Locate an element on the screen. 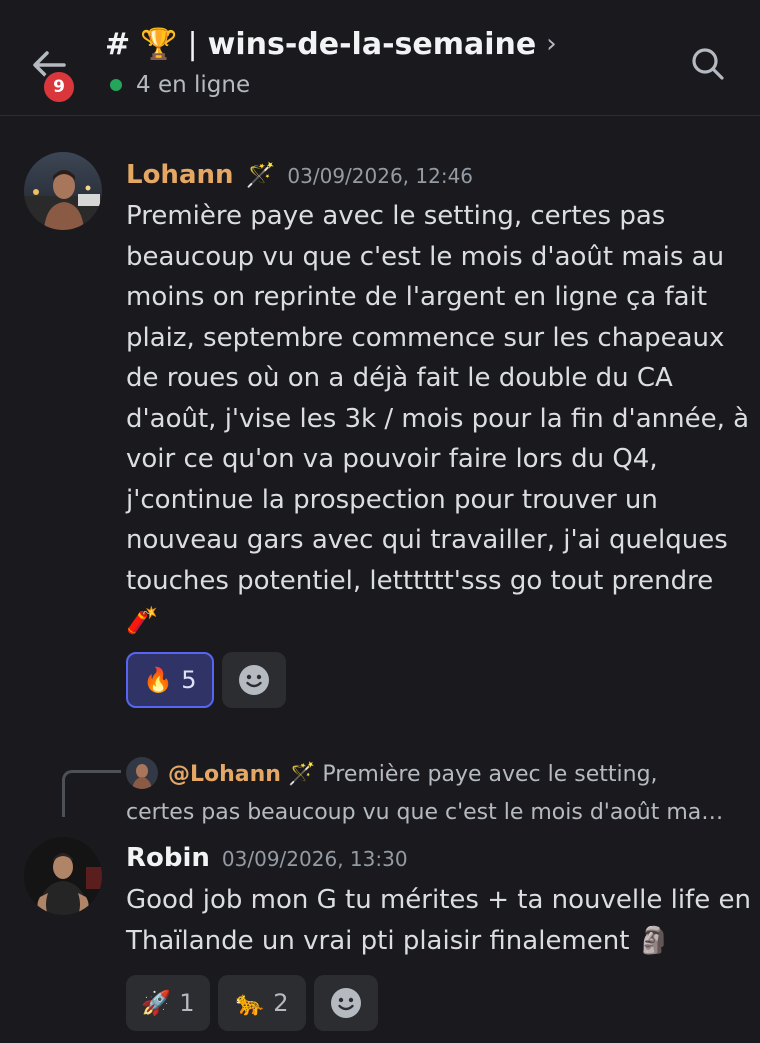 The width and height of the screenshot is (760, 1043). search-icon is located at coordinates (708, 64).